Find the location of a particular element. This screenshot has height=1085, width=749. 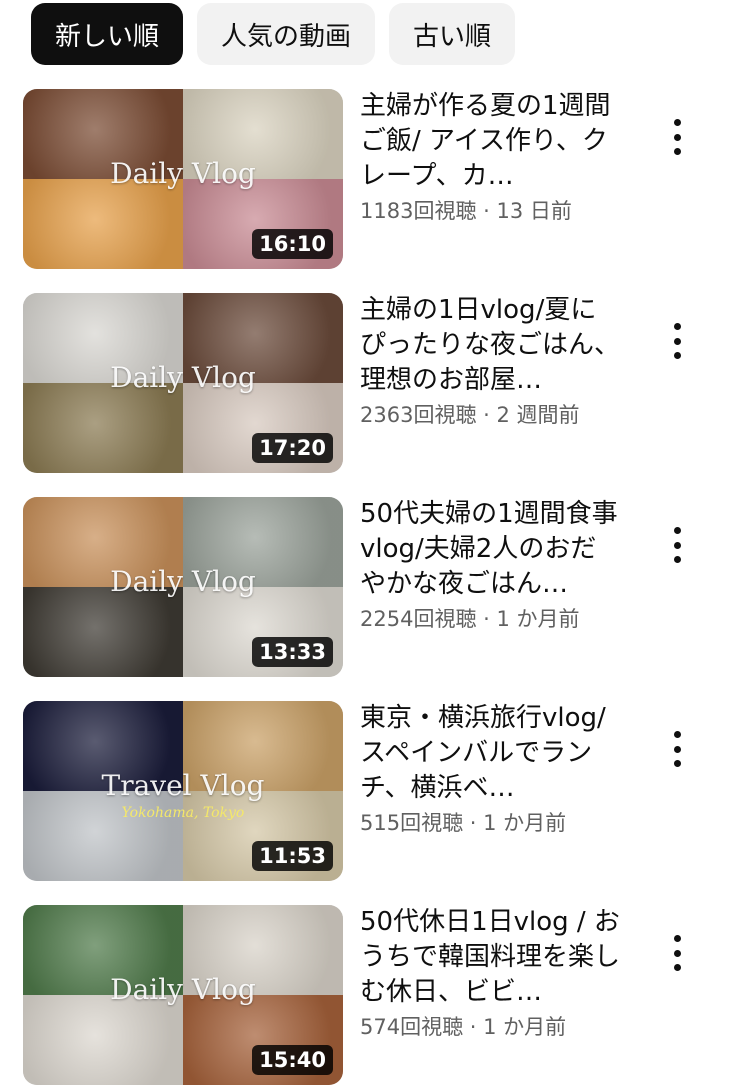

video-thumbnail: Daily Vlog 16:10 is located at coordinates (183, 179).